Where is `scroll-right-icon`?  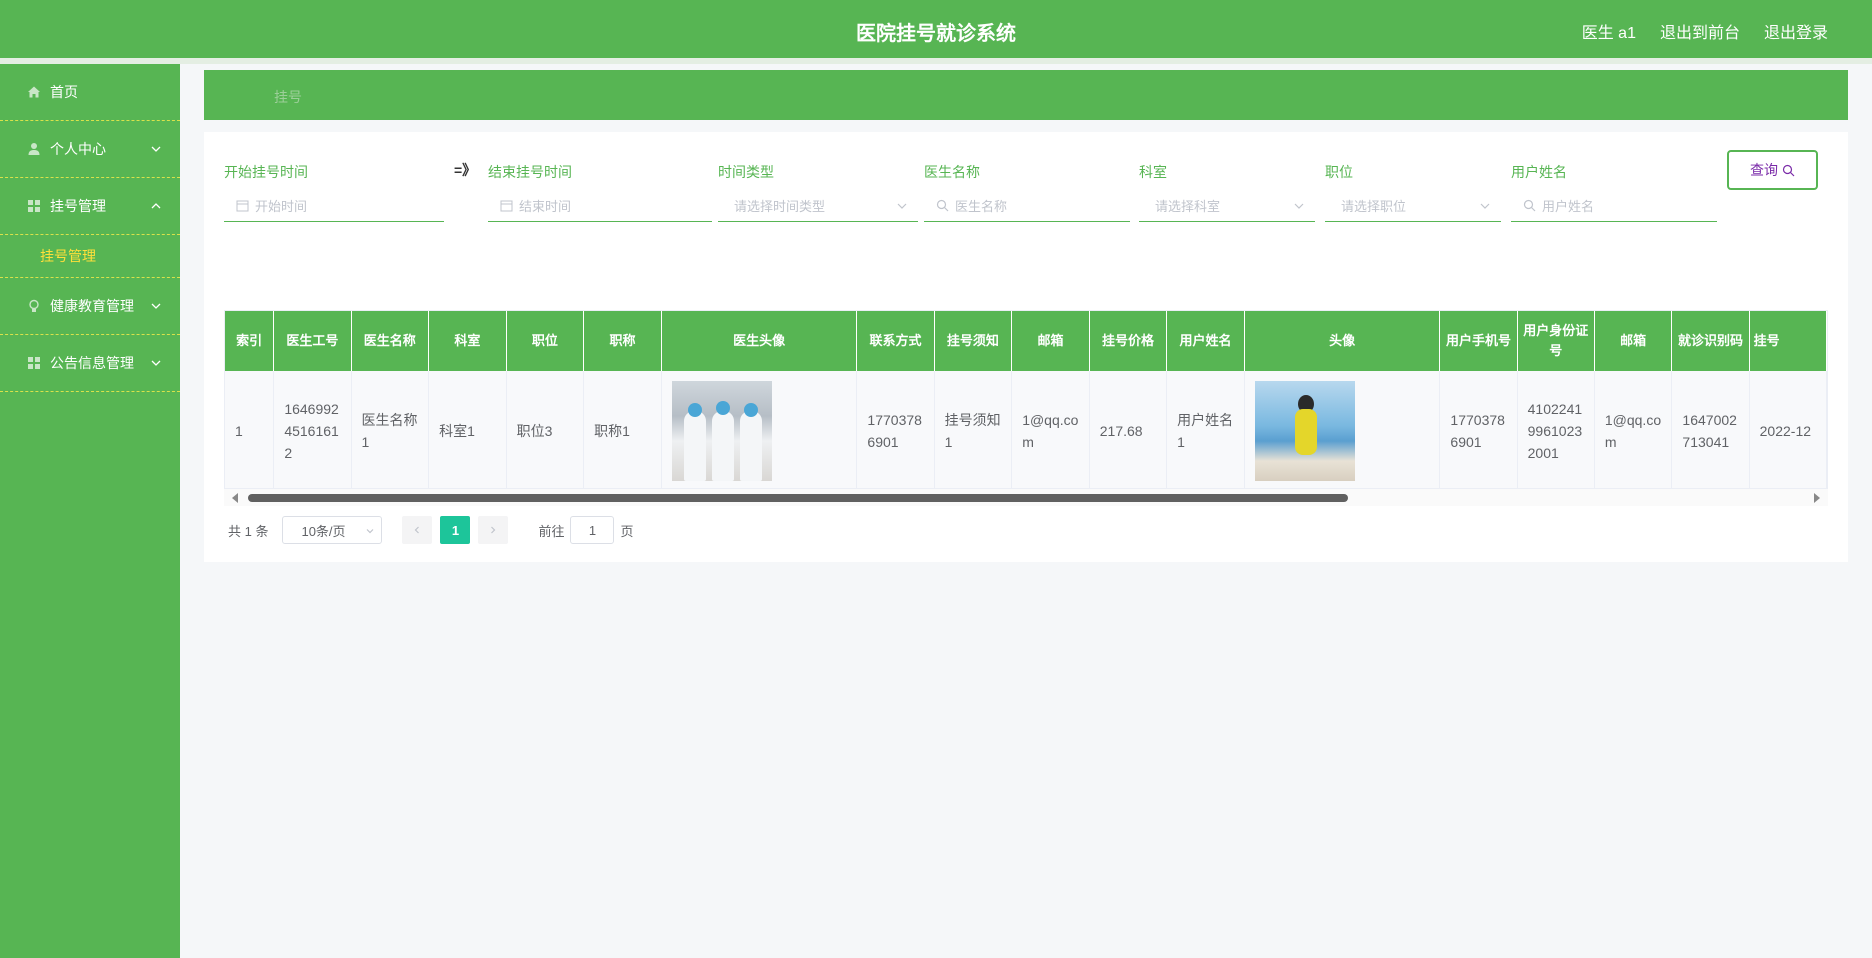 scroll-right-icon is located at coordinates (1817, 498).